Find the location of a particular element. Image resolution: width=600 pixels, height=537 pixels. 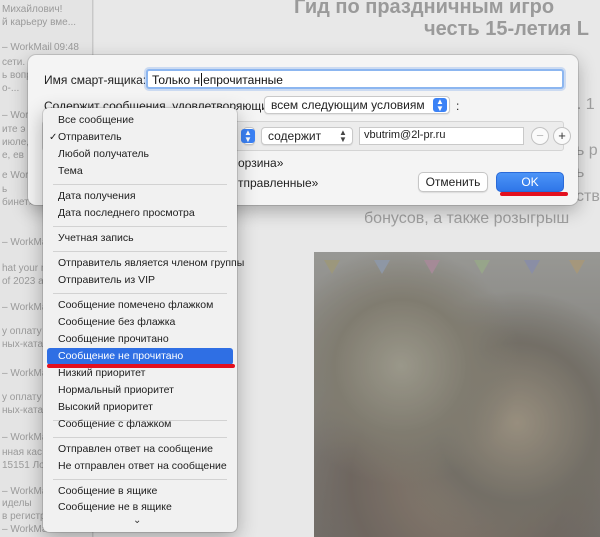

add-rule-button: + is located at coordinates (562, 136).